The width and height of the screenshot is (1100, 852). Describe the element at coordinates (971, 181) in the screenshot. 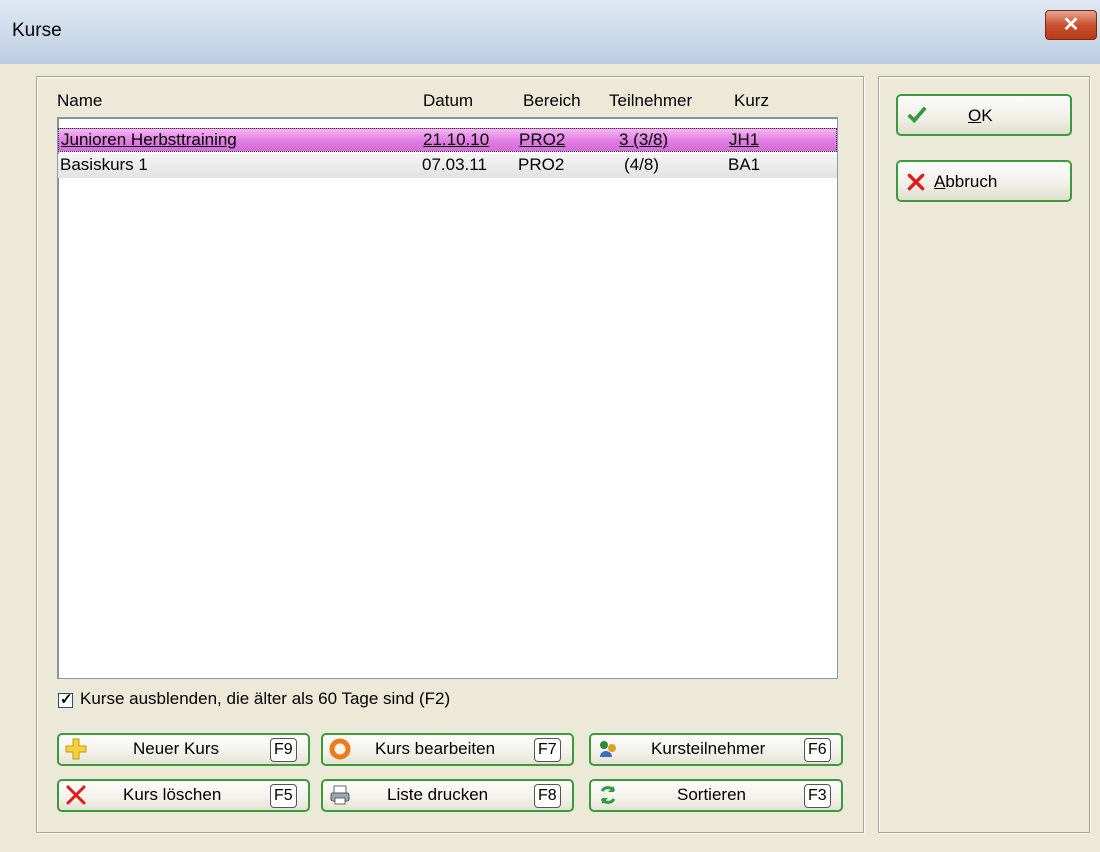

I see `cancel-rest: bbruch` at that location.